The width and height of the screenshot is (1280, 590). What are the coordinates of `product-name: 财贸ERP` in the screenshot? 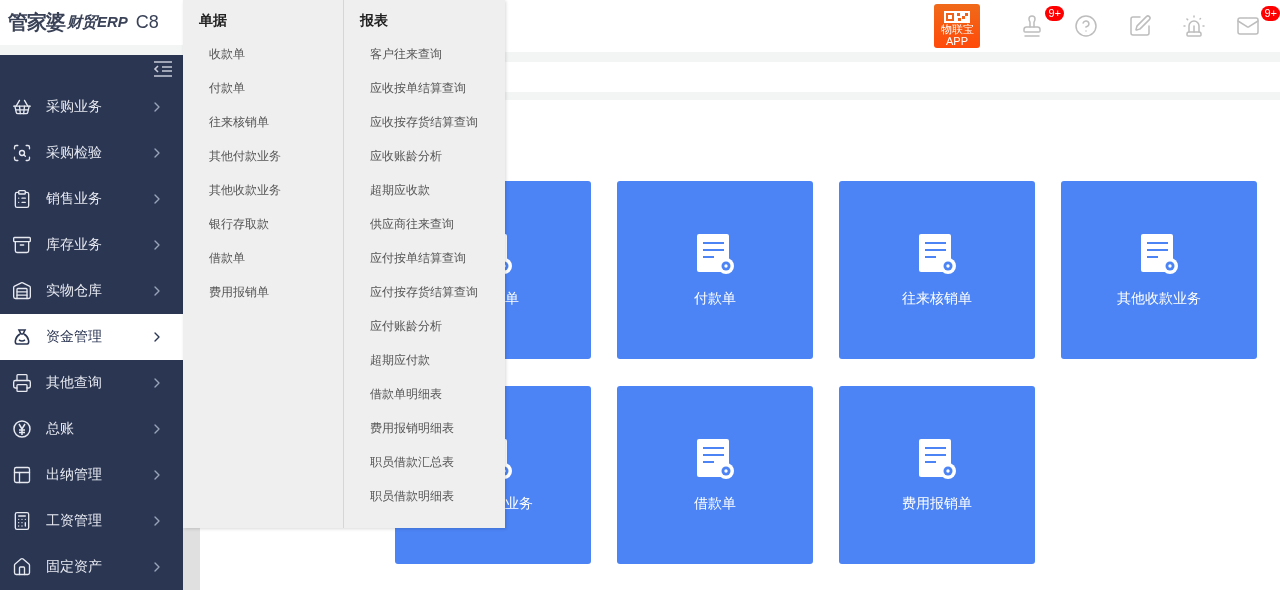 It's located at (97, 22).